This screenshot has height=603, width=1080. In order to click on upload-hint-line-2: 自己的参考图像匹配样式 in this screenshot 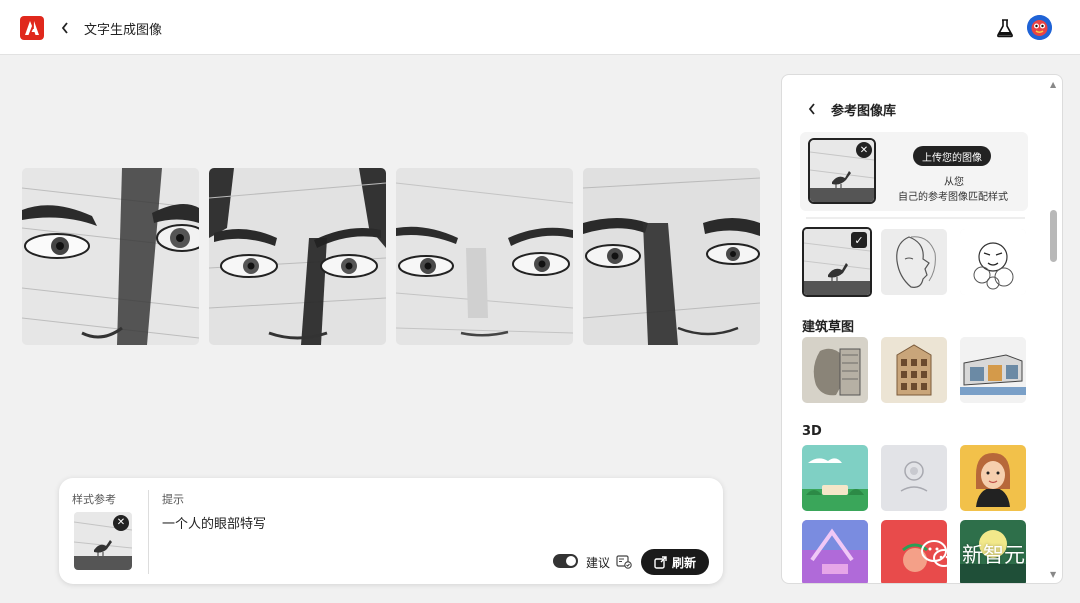, I will do `click(953, 197)`.